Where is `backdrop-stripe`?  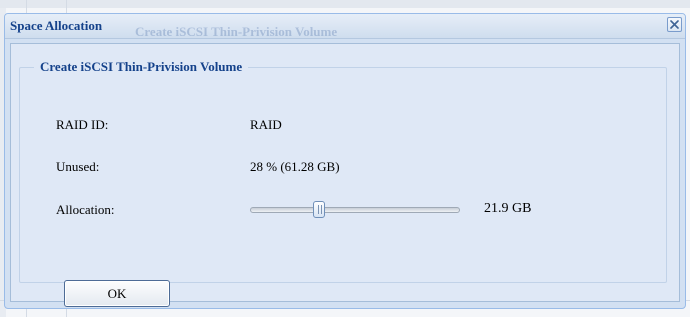 backdrop-stripe is located at coordinates (345, 4).